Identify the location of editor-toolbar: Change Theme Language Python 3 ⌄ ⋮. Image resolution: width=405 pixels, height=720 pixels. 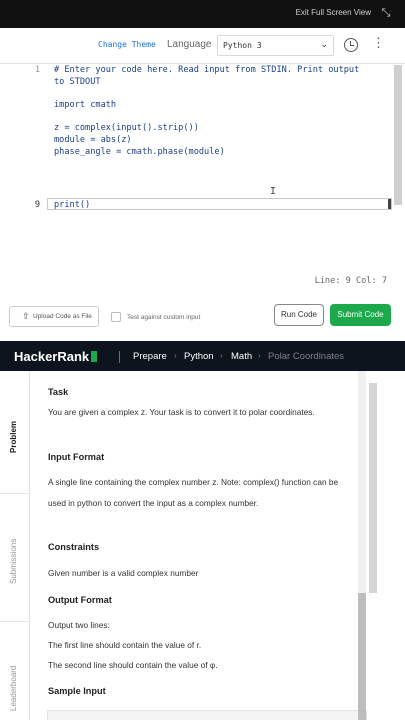
(202, 46).